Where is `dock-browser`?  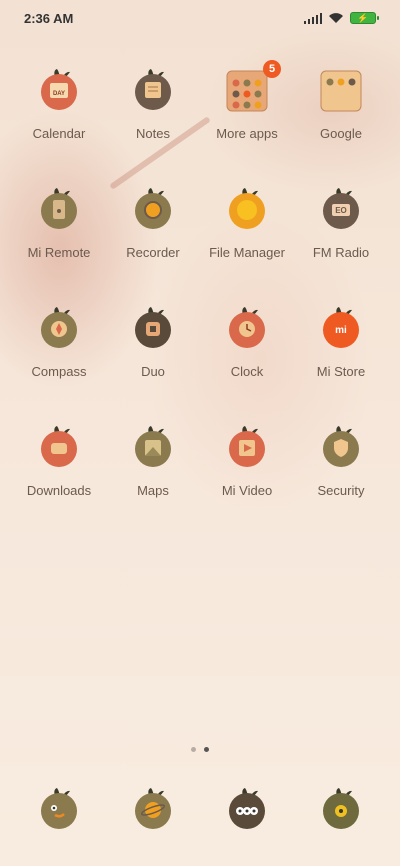
dock-browser is located at coordinates (153, 810).